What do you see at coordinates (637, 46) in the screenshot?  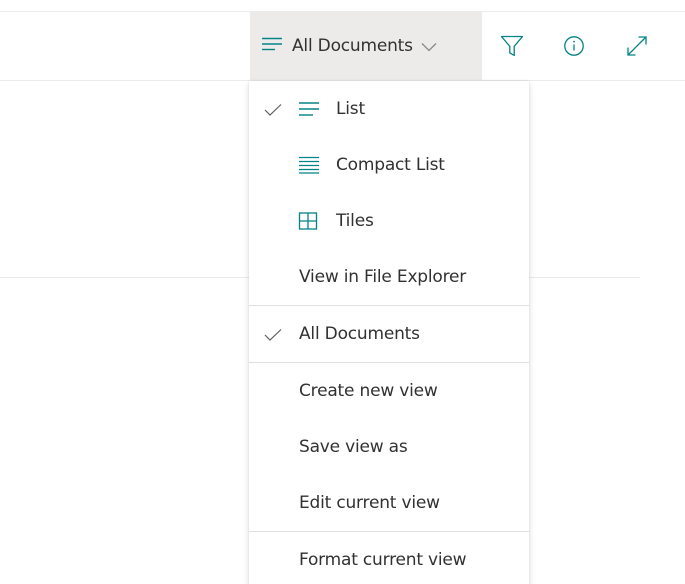 I see `expand-icon` at bounding box center [637, 46].